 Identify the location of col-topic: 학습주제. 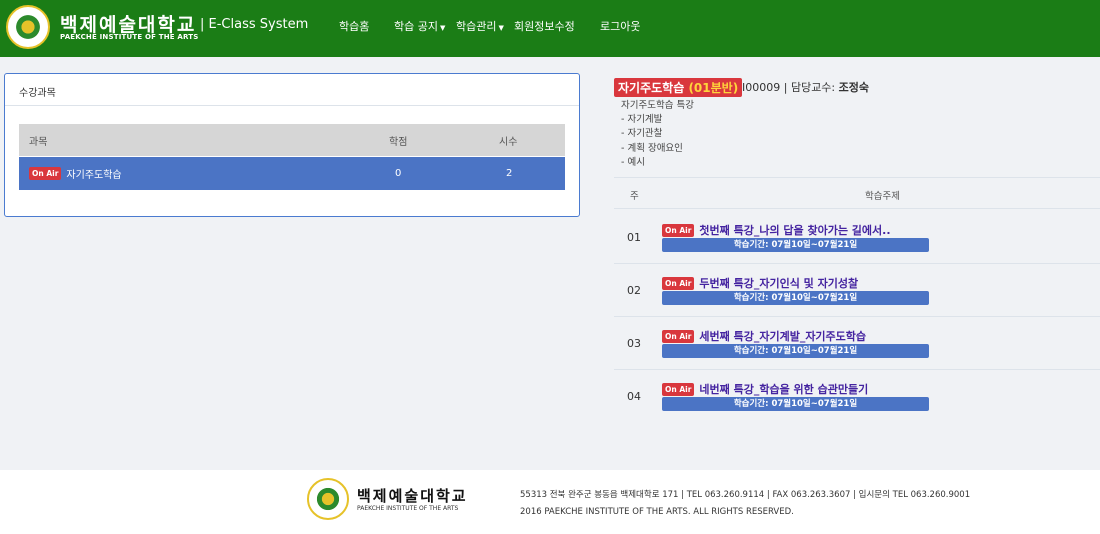
(882, 196).